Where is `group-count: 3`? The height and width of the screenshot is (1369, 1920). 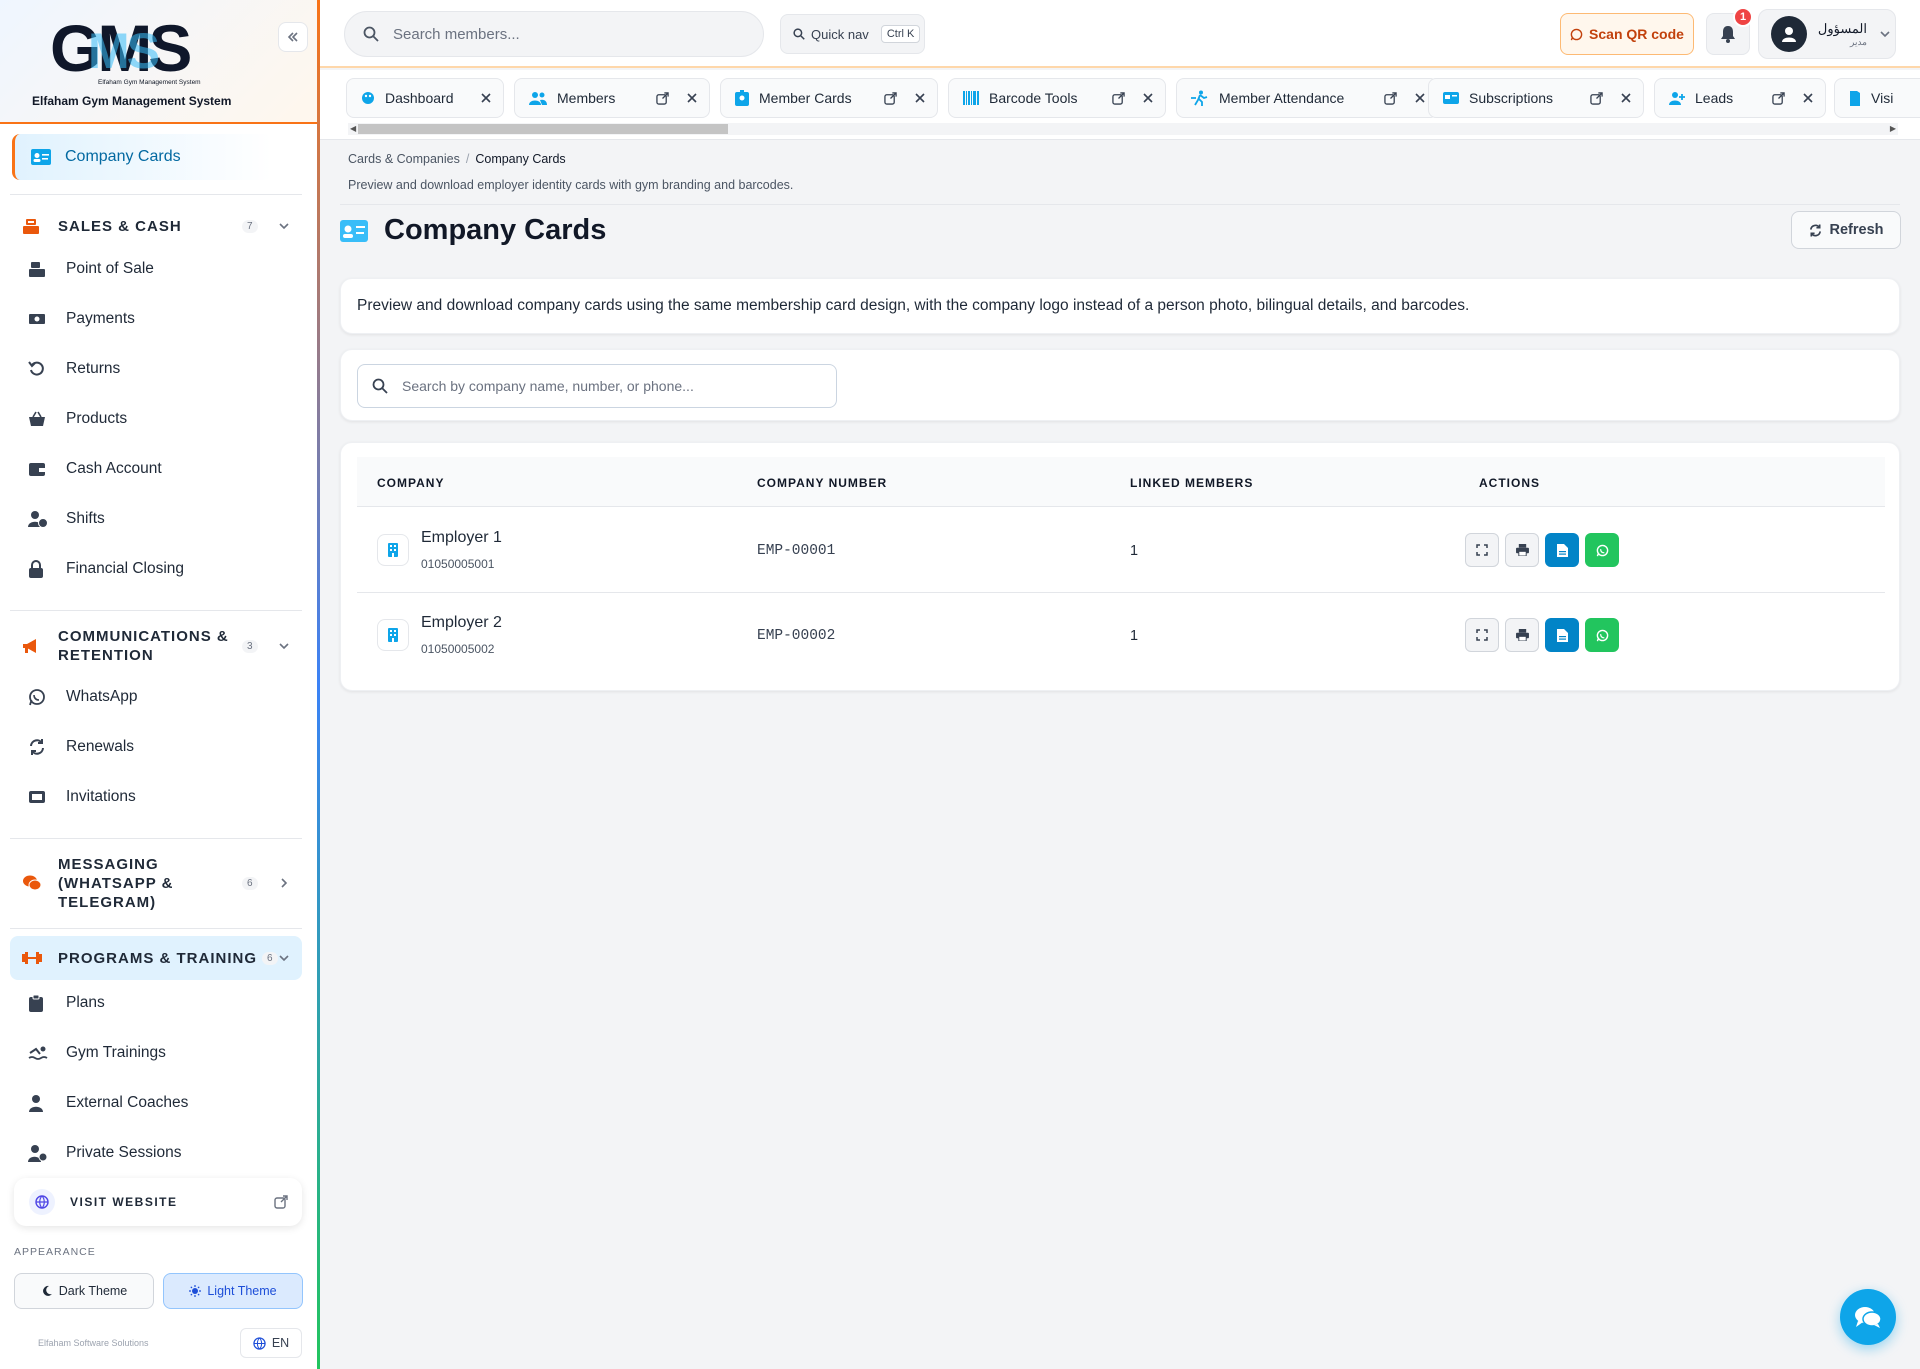 group-count: 3 is located at coordinates (250, 646).